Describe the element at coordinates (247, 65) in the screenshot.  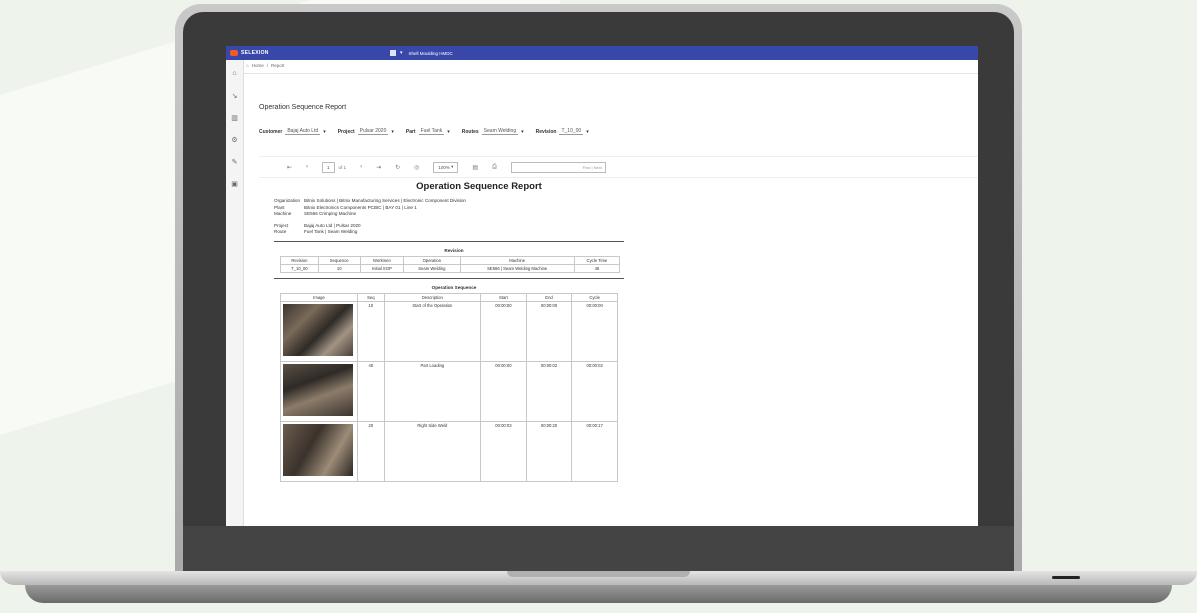
I see `breadcrumb-home-icon: ⌂` at that location.